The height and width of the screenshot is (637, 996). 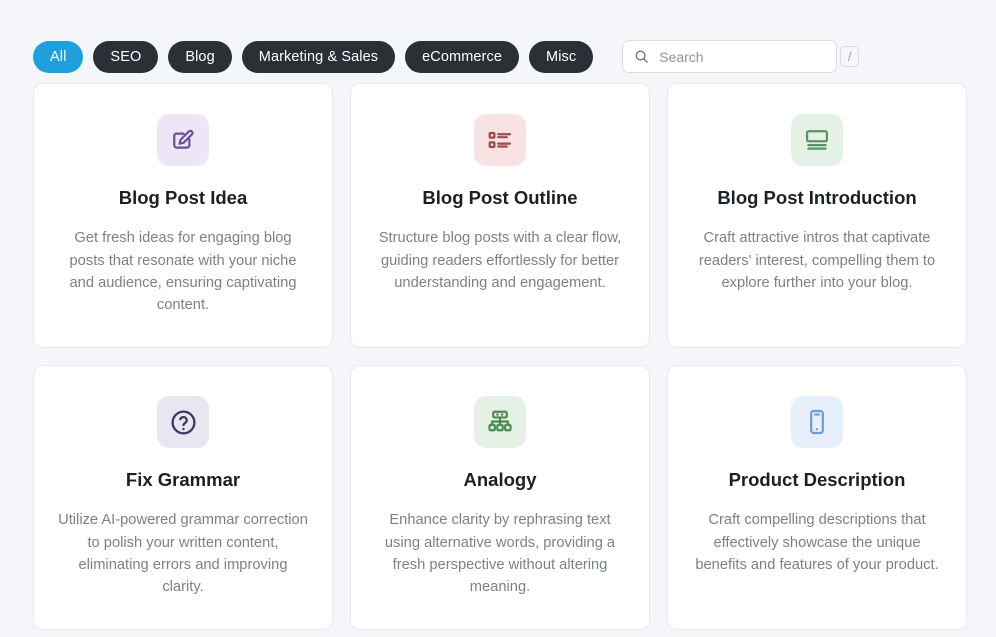 I want to click on prompt-card-title: Blog Post Introduction, so click(x=817, y=197).